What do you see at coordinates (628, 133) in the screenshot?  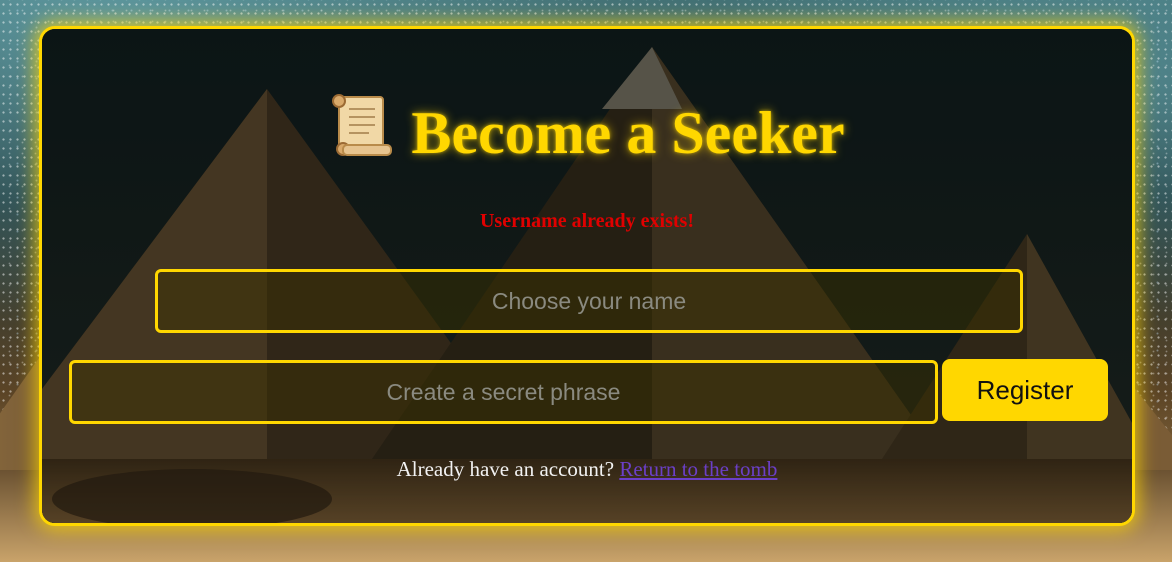 I see `page-title-text: Become a Seeker` at bounding box center [628, 133].